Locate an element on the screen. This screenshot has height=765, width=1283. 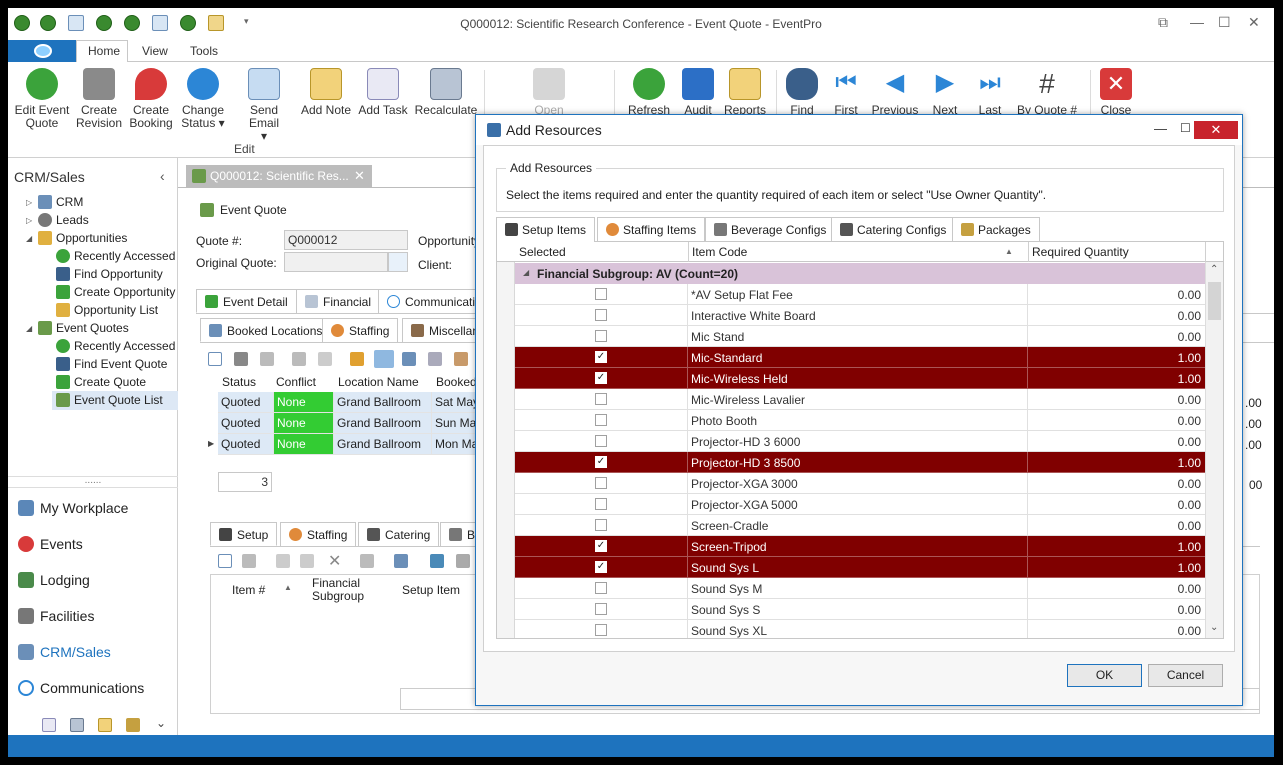
audit-button: Audit is located at coordinates (698, 92).